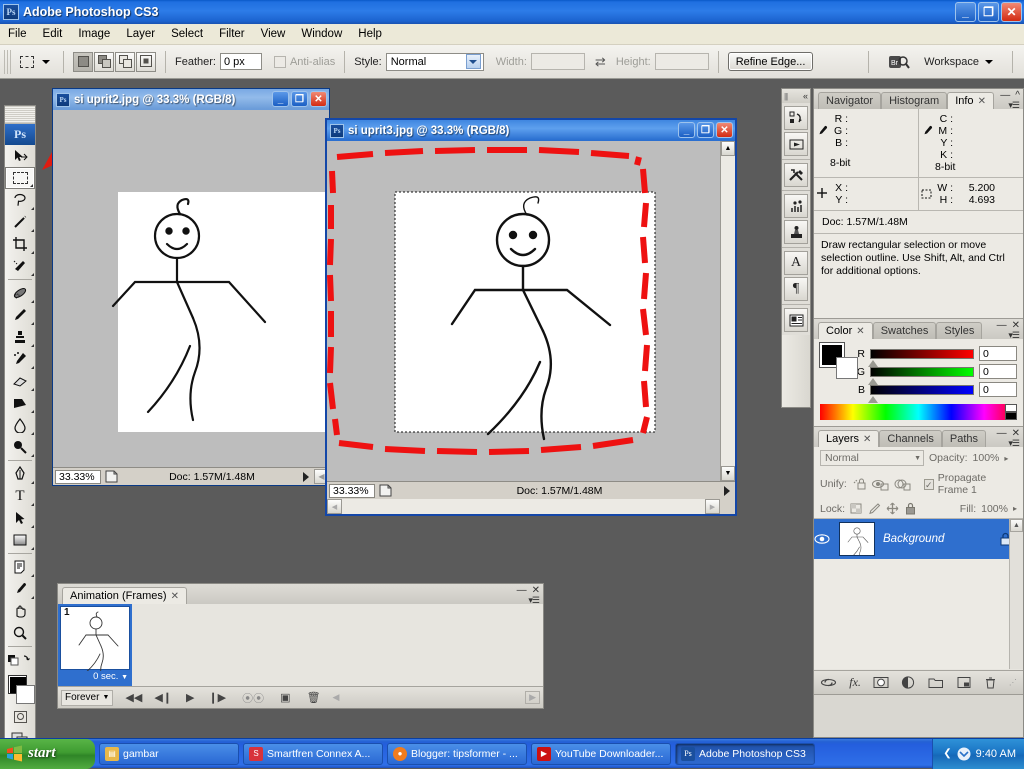 This screenshot has height=769, width=1024. I want to click on layer-name: Background, so click(941, 539).